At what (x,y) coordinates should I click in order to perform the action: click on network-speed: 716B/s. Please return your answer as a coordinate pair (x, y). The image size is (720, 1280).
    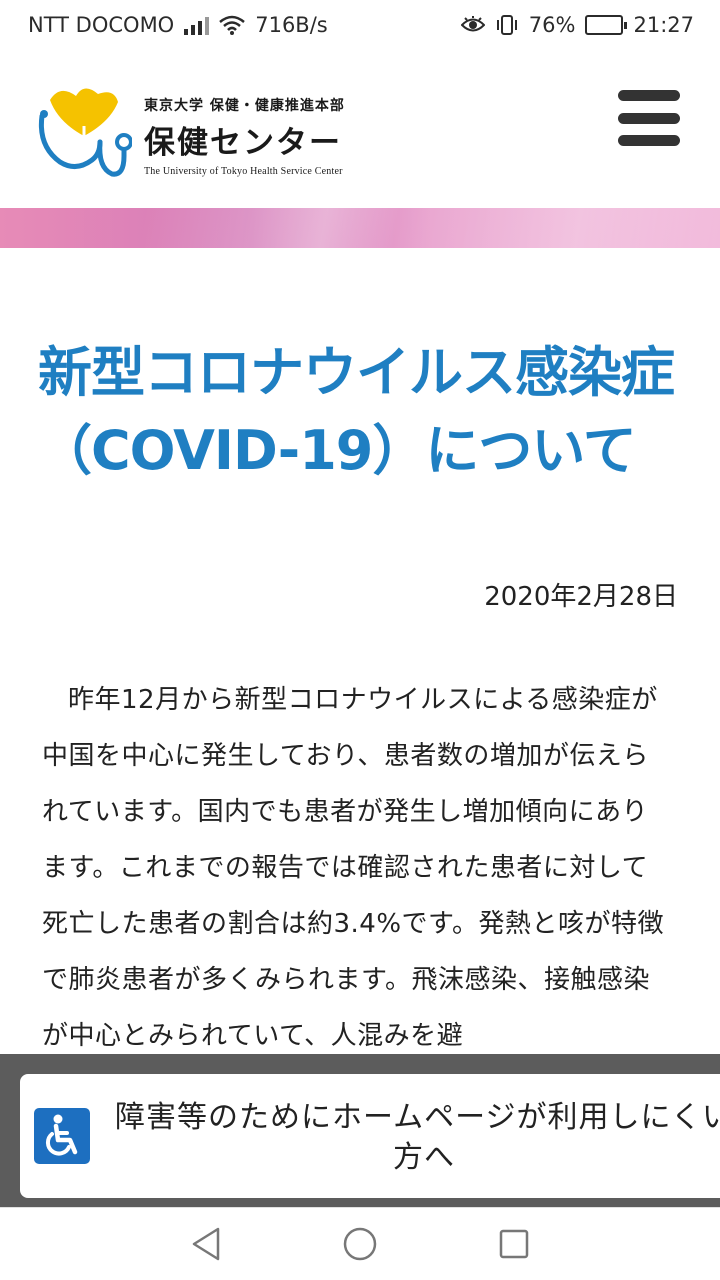
    Looking at the image, I should click on (291, 25).